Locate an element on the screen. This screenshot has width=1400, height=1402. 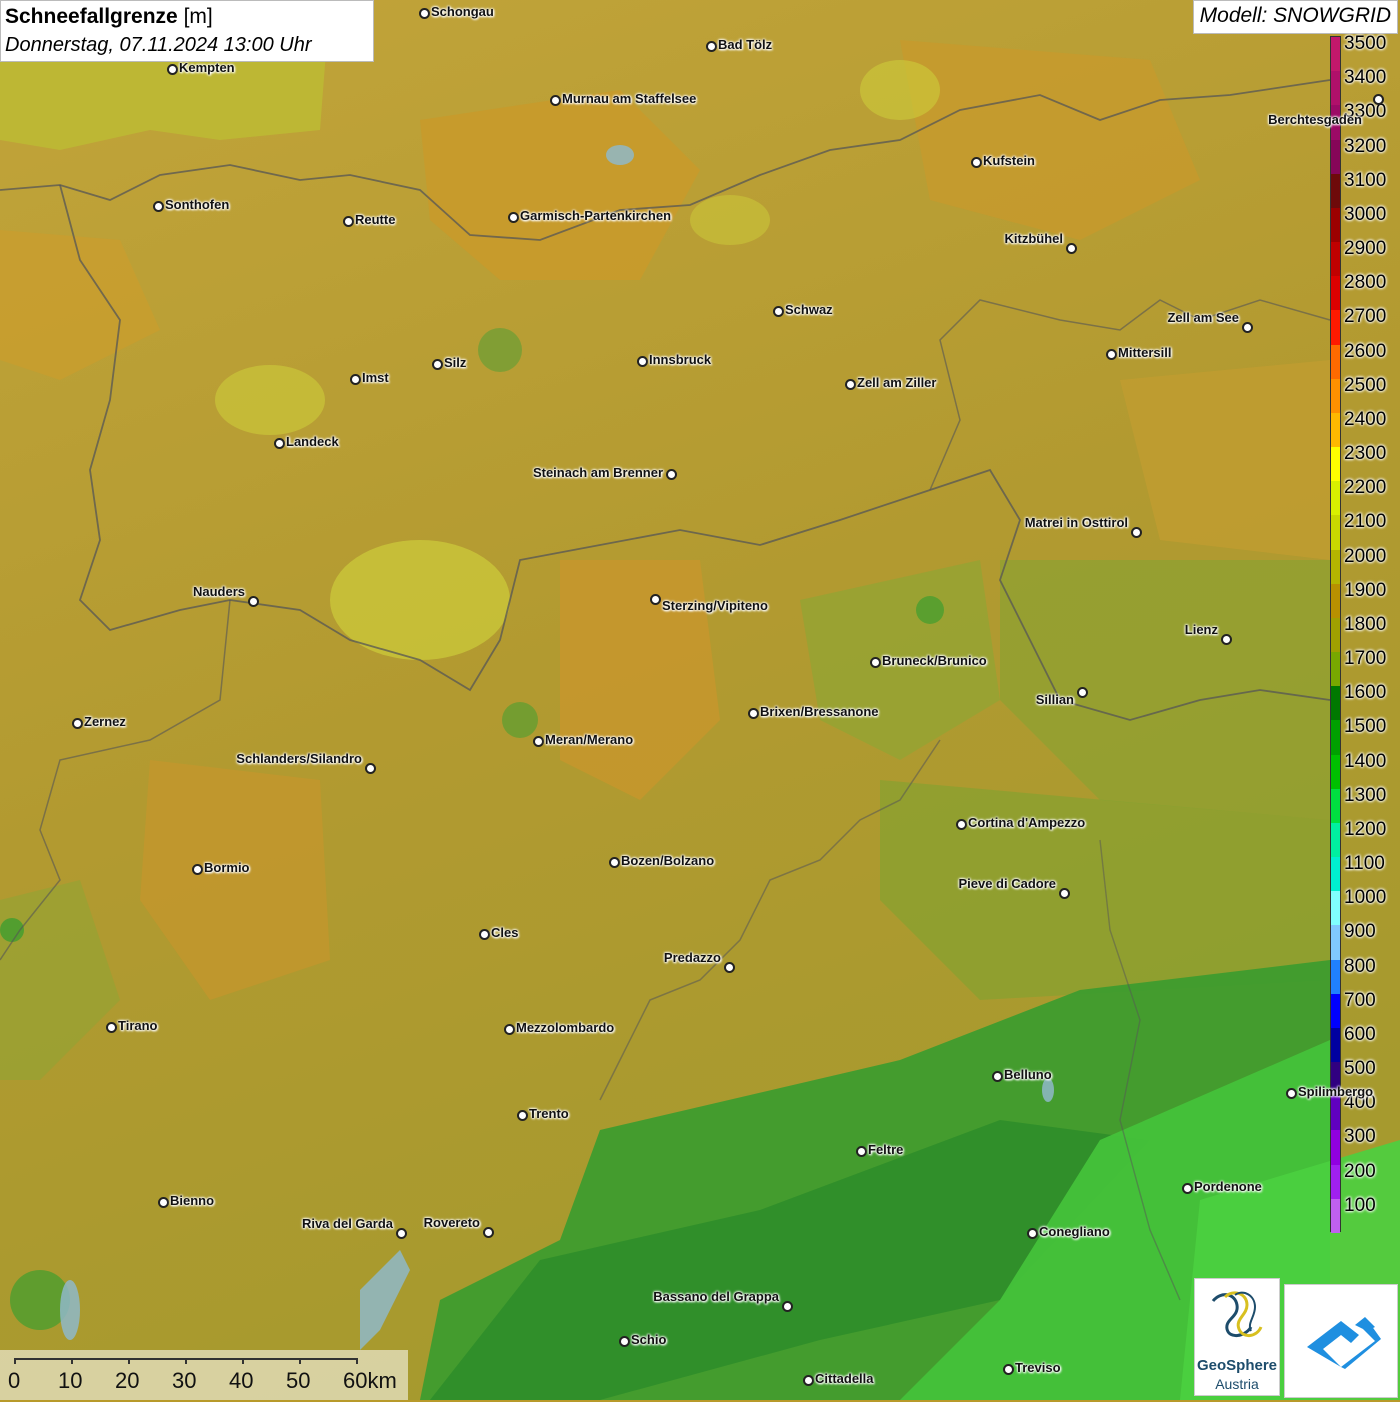
legend-label: 200 is located at coordinates (1360, 1171).